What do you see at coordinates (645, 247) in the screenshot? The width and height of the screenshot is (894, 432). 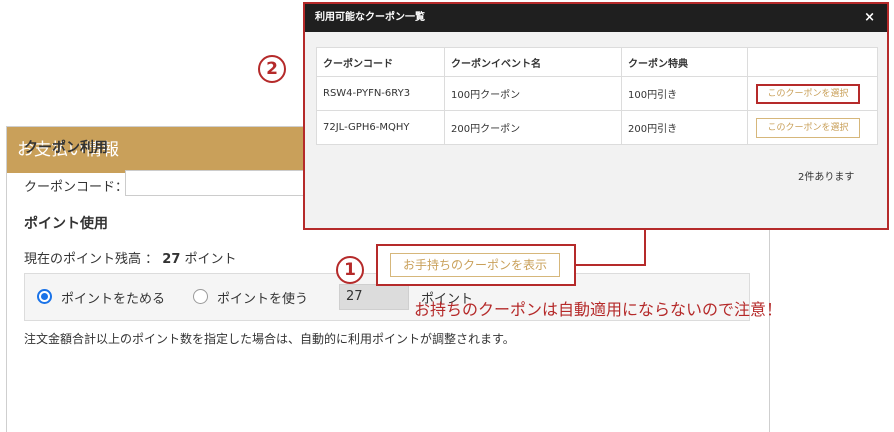 I see `connector-line-vertical` at bounding box center [645, 247].